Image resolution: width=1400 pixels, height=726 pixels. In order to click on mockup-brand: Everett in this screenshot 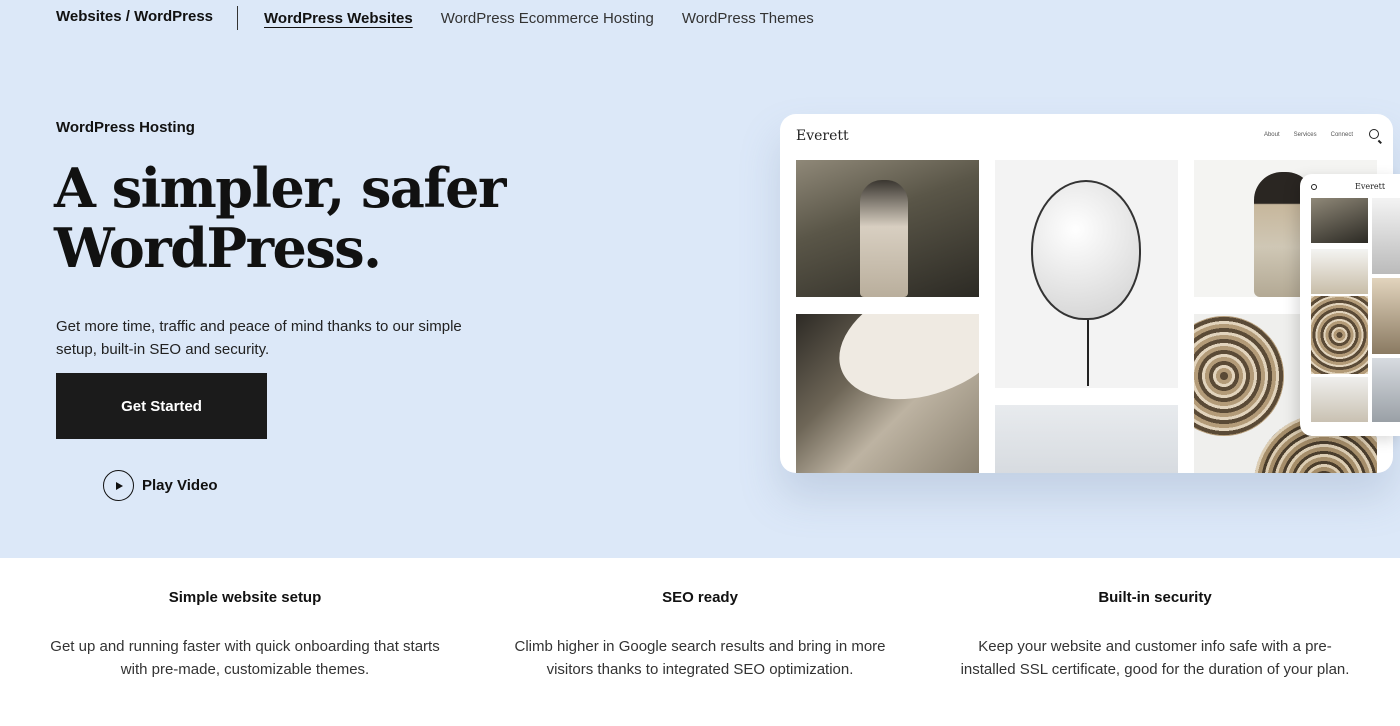, I will do `click(822, 136)`.